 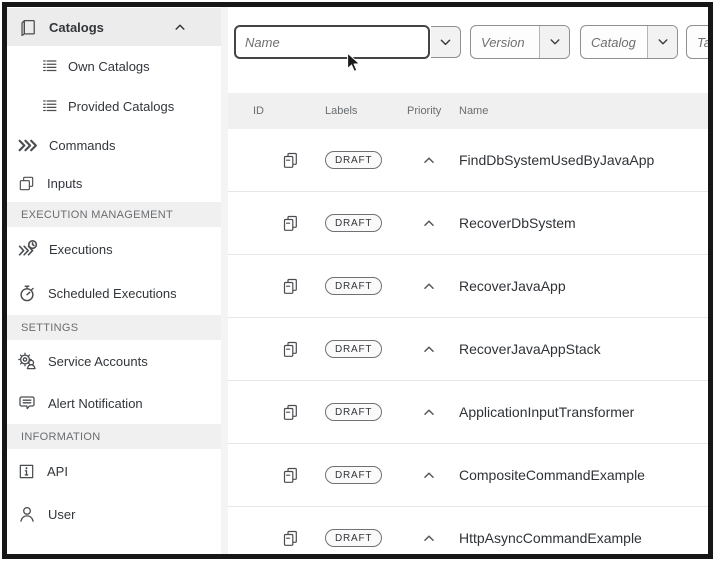 I want to click on sidebar-item-commands: Commands, so click(x=116, y=145).